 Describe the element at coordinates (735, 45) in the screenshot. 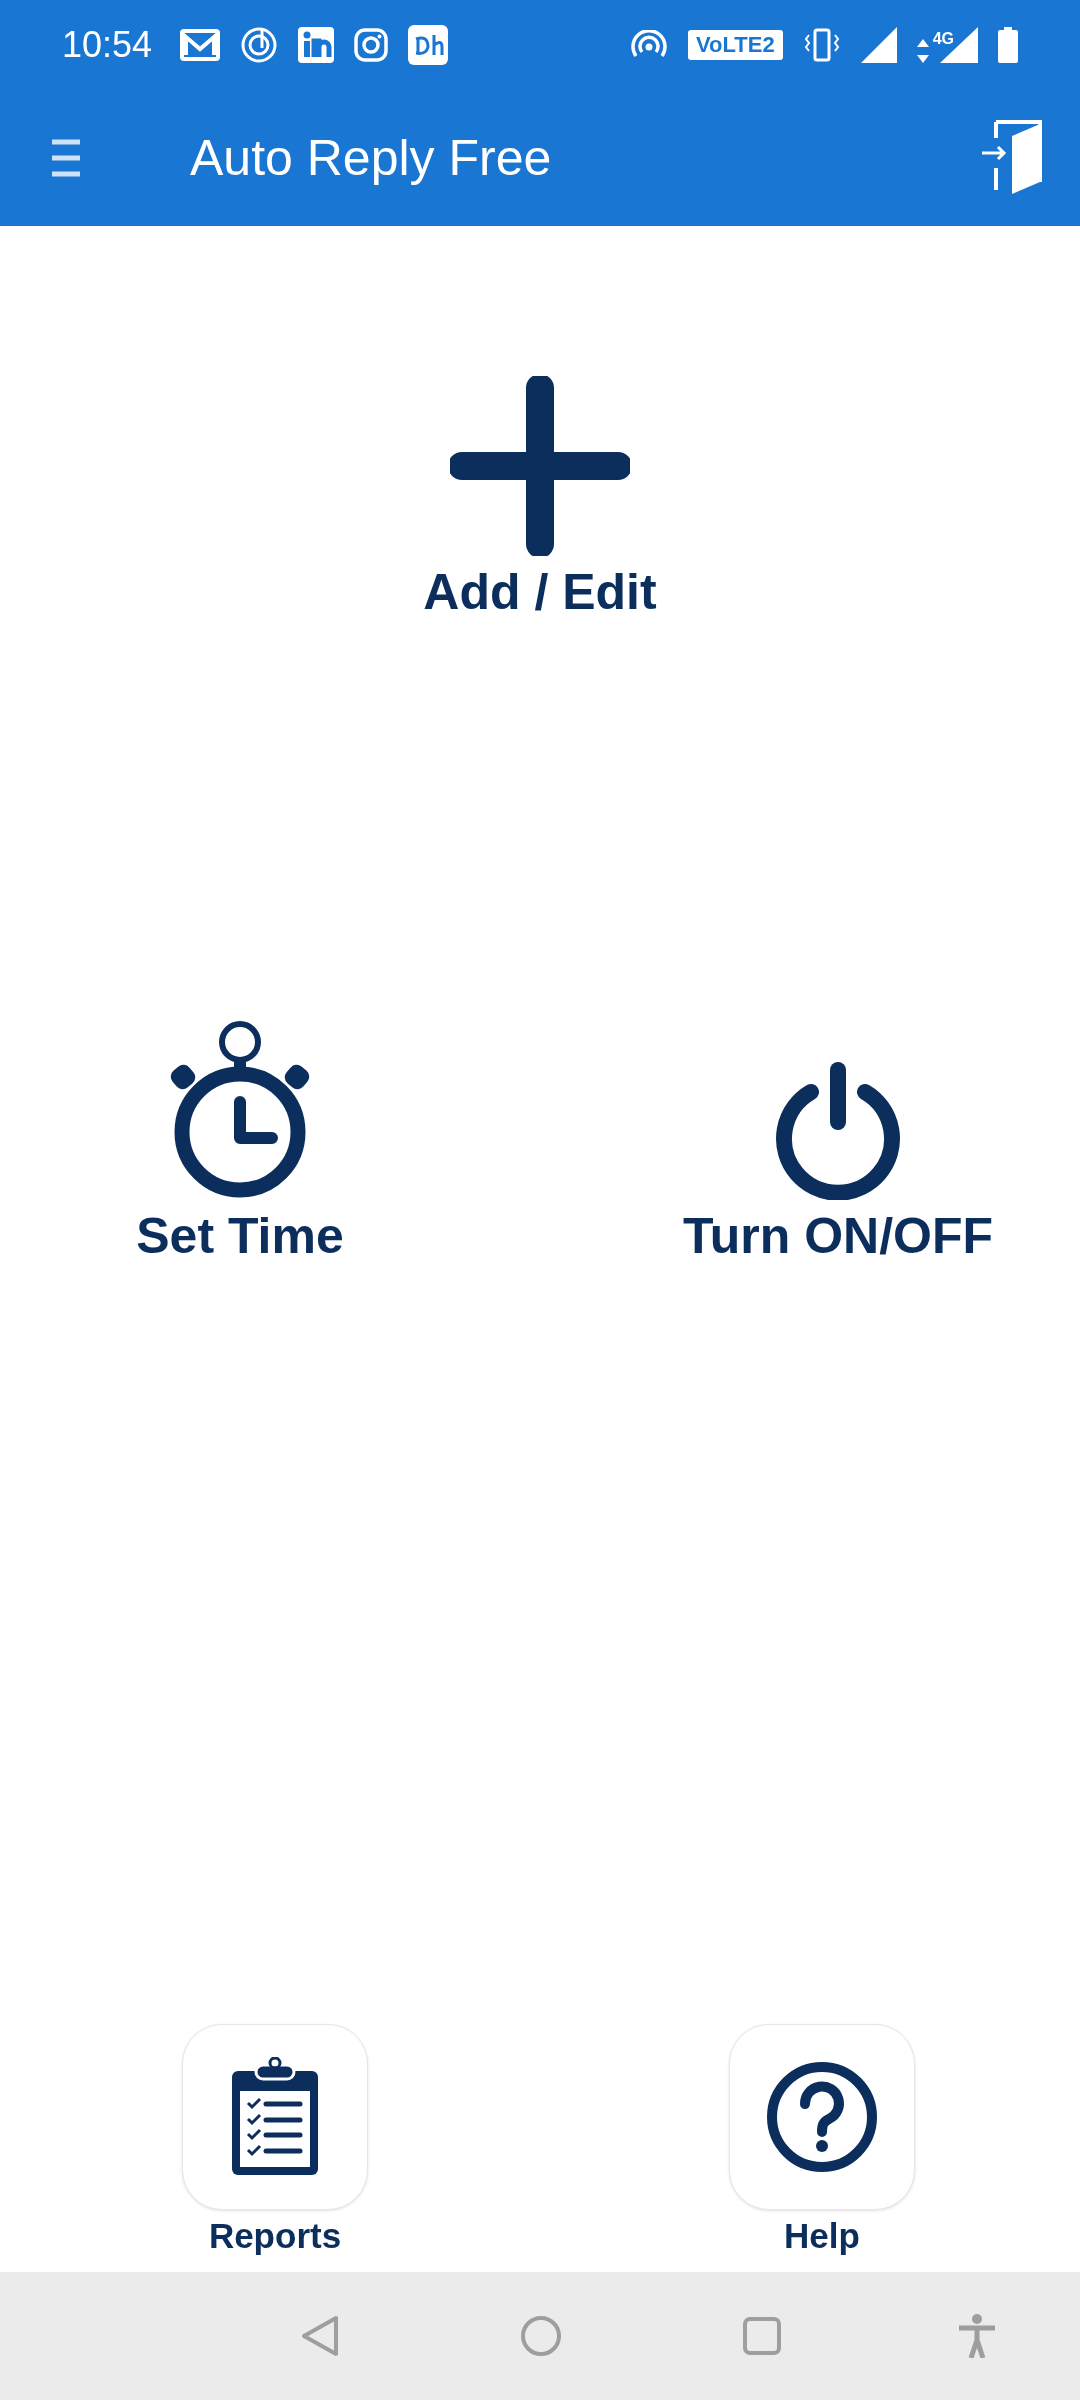

I see `volte-badge: VoLTE2` at that location.